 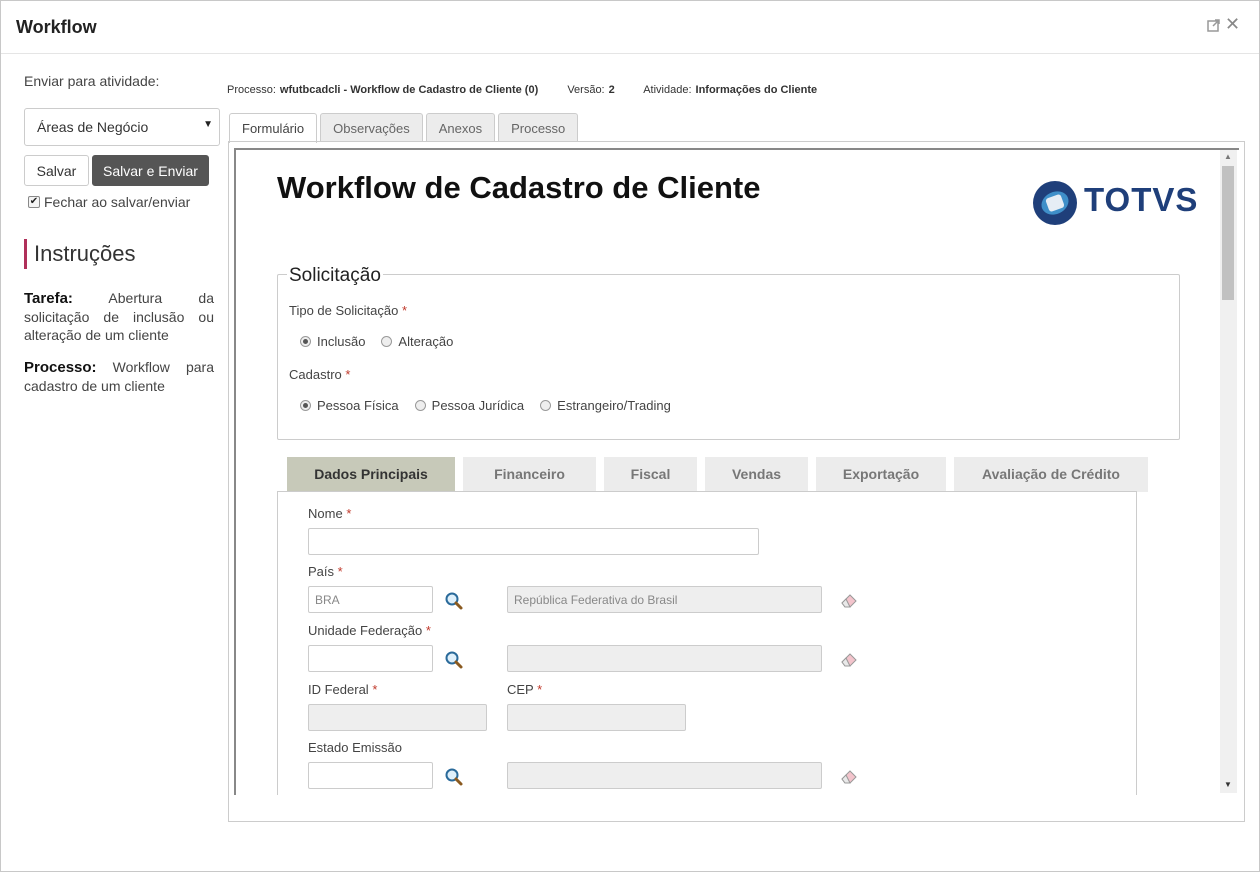 What do you see at coordinates (1055, 203) in the screenshot?
I see `totvs-logo-icon` at bounding box center [1055, 203].